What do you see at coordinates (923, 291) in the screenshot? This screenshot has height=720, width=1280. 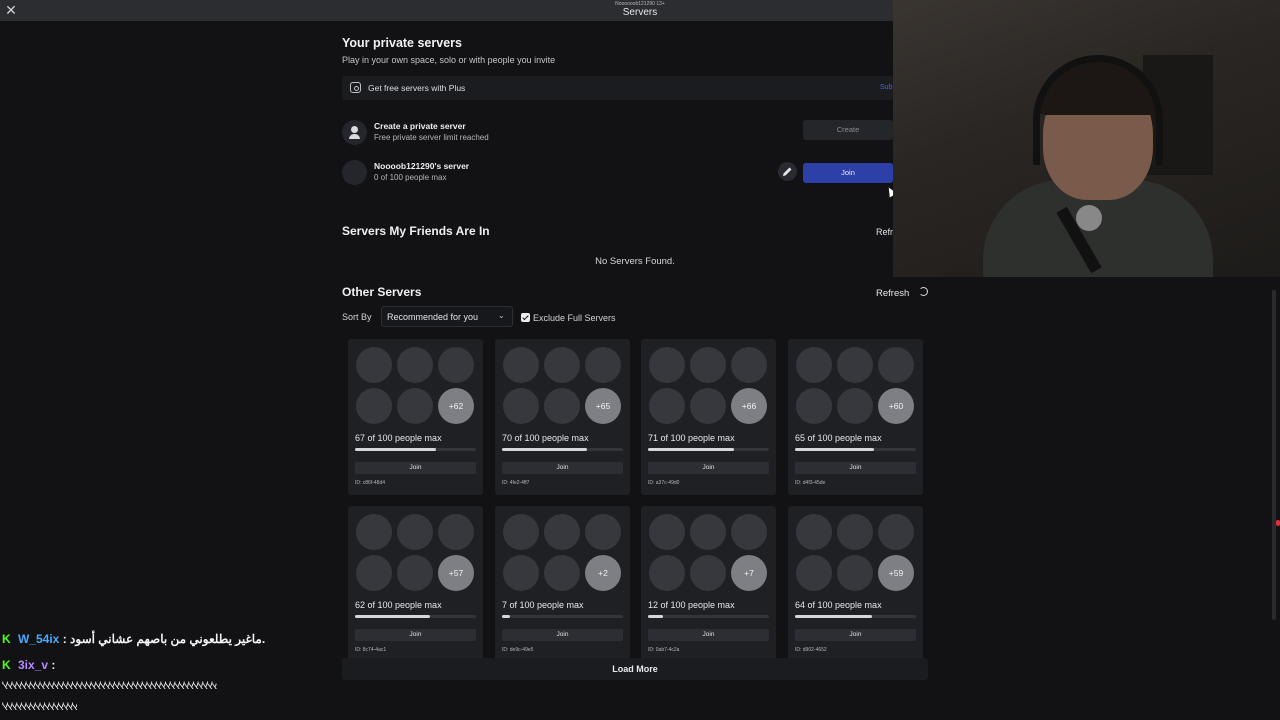 I see `refresh-icon` at bounding box center [923, 291].